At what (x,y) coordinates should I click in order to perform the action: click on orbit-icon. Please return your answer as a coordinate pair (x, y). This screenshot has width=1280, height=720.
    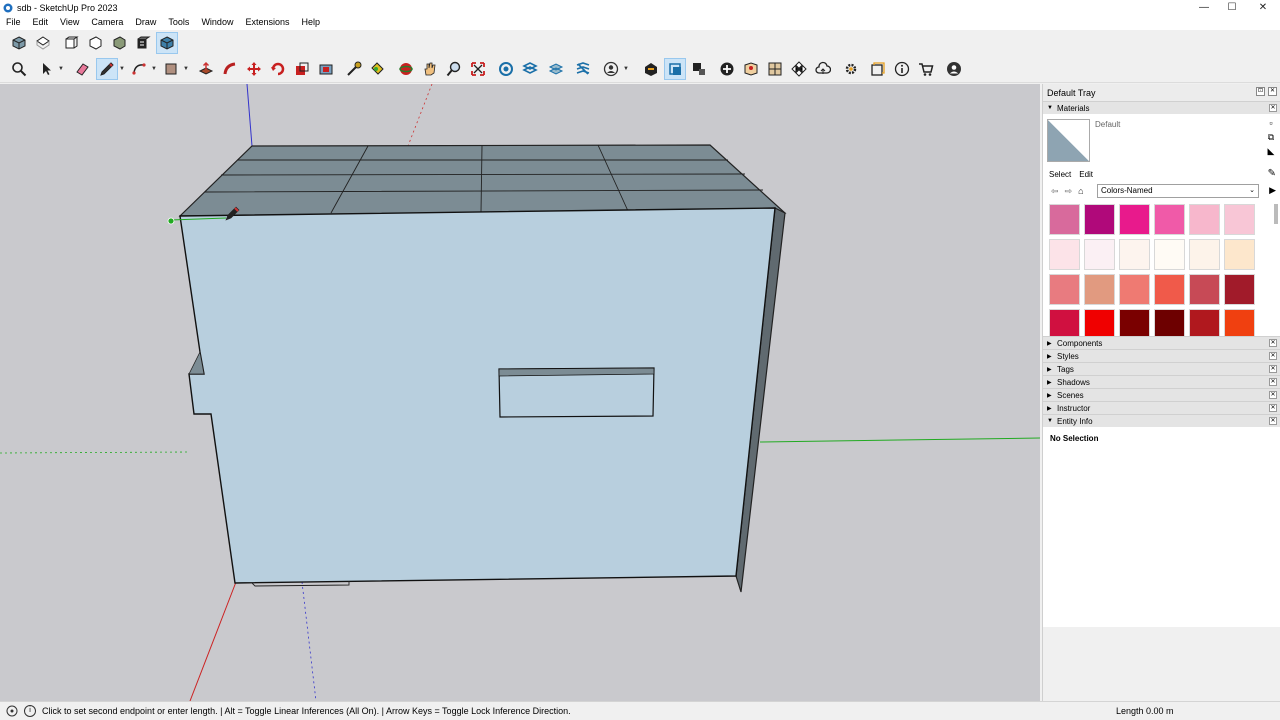
    Looking at the image, I should click on (406, 69).